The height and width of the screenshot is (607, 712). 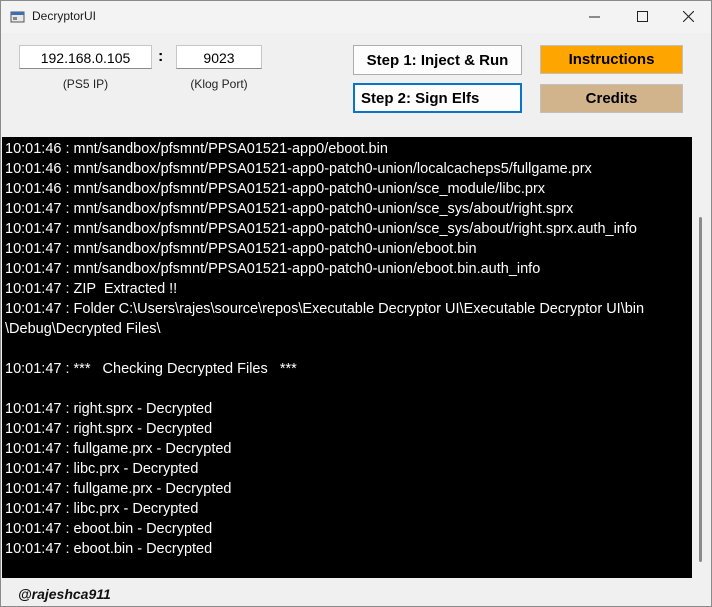 I want to click on maximize-icon, so click(x=642, y=16).